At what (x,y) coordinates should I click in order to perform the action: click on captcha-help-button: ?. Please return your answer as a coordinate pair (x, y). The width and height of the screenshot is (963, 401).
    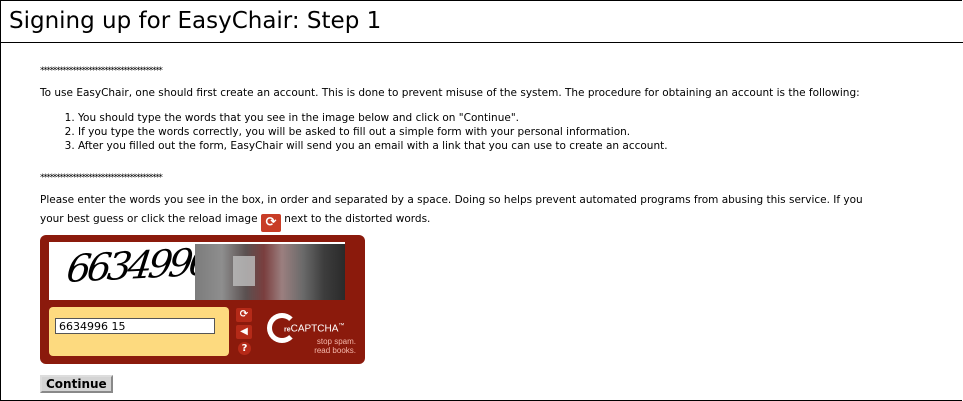
    Looking at the image, I should click on (244, 348).